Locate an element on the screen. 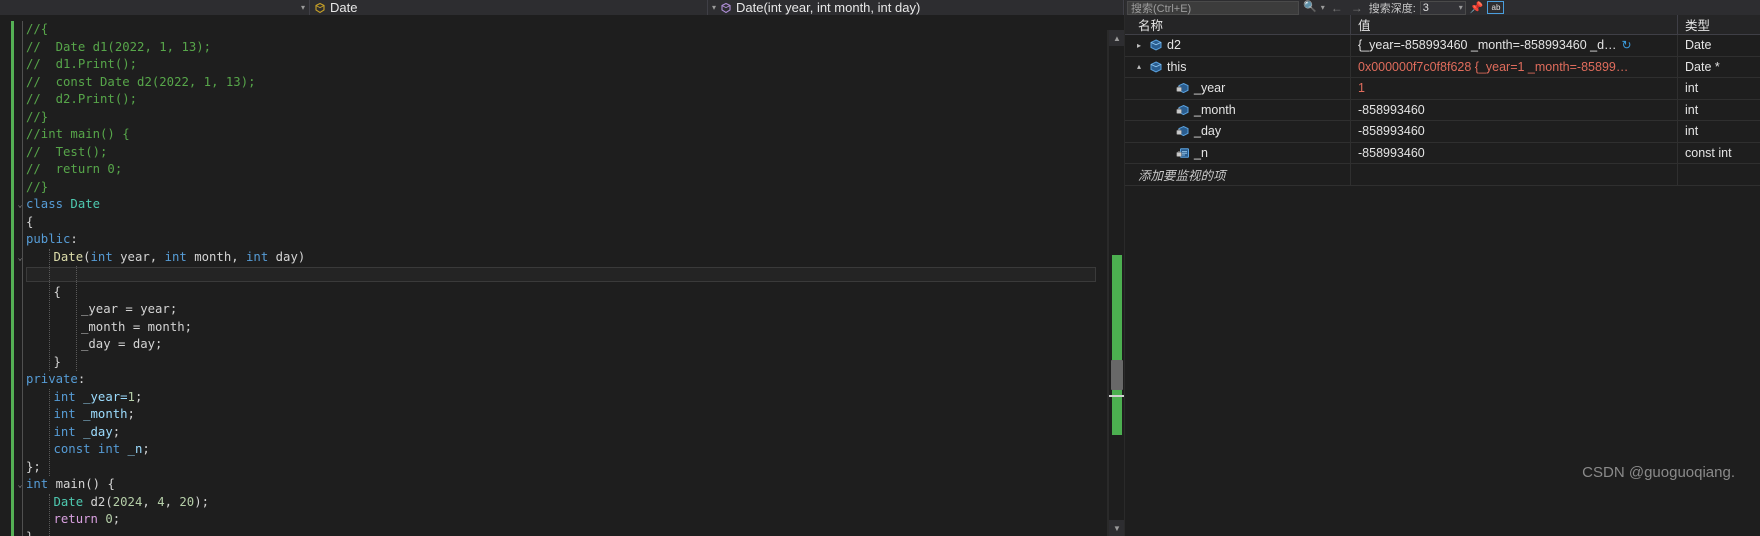 The image size is (1760, 536). table-row: _month -858993460 int is located at coordinates (1442, 110).